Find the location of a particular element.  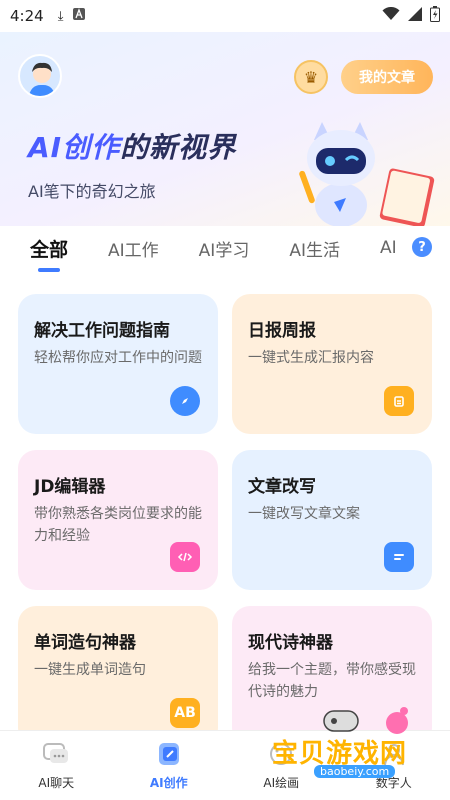

card-work-problem-guide: 解决工作问题指南 轻松帮你应对工作中的问题 is located at coordinates (118, 364).